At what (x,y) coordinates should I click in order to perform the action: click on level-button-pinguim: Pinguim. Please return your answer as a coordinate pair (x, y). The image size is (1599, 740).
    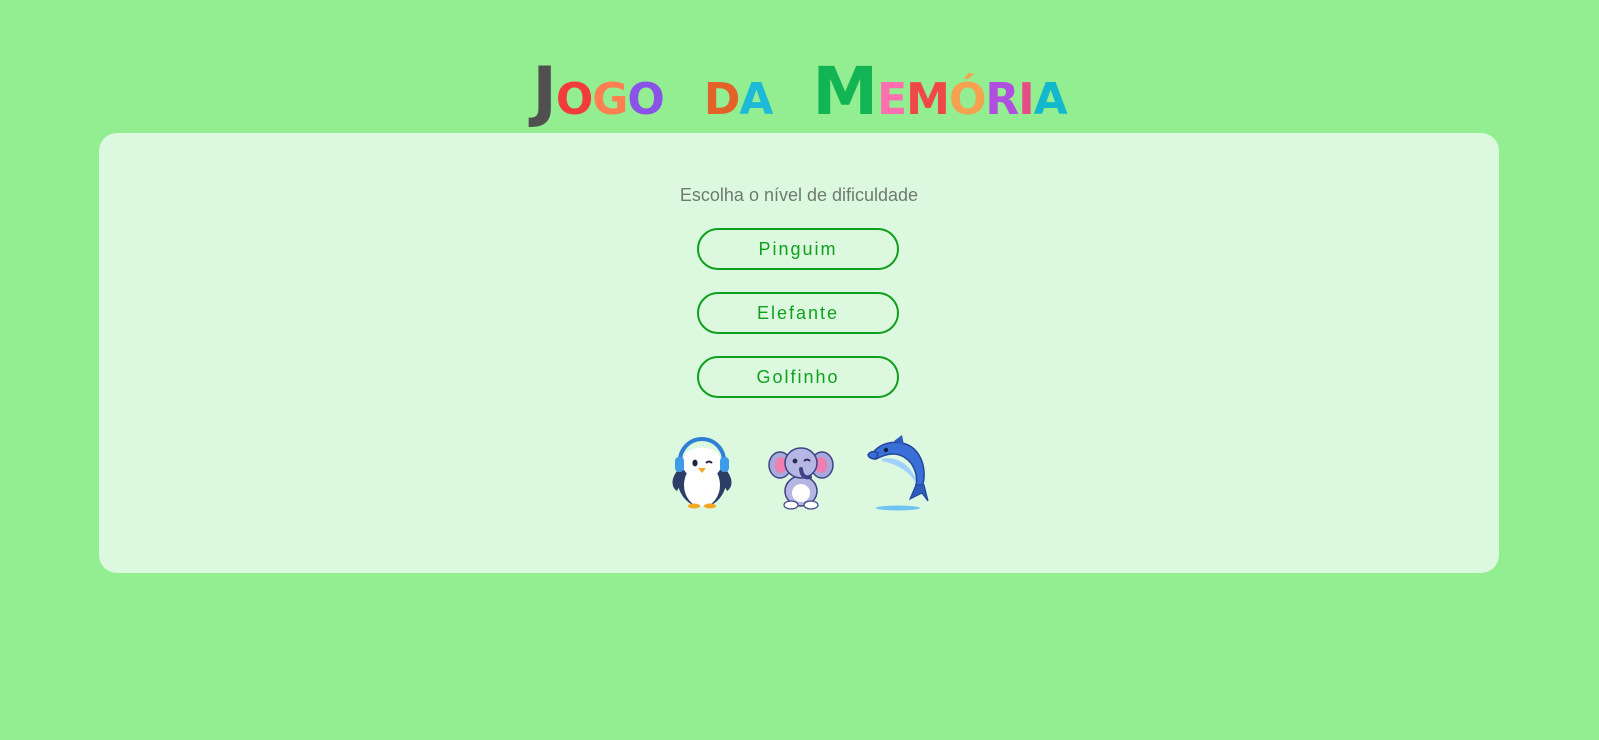
    Looking at the image, I should click on (798, 249).